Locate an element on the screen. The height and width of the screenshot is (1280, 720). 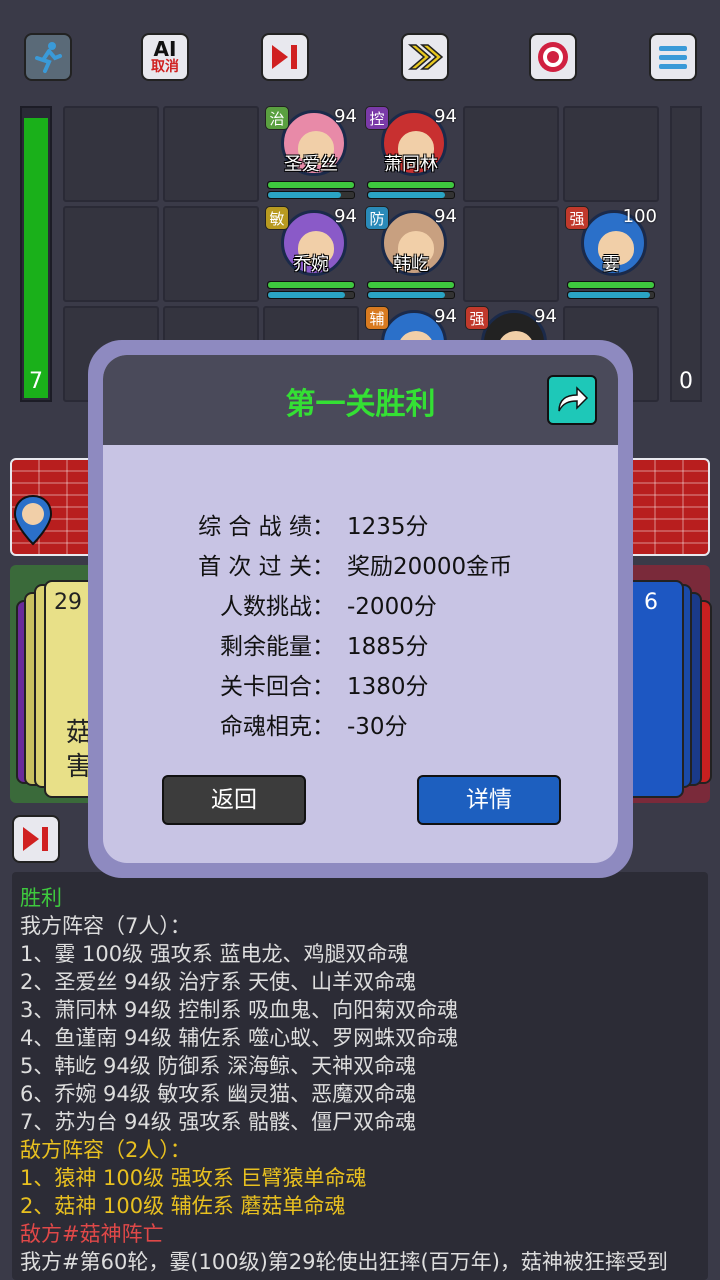
enemy-deck-count: 6 is located at coordinates (651, 602).